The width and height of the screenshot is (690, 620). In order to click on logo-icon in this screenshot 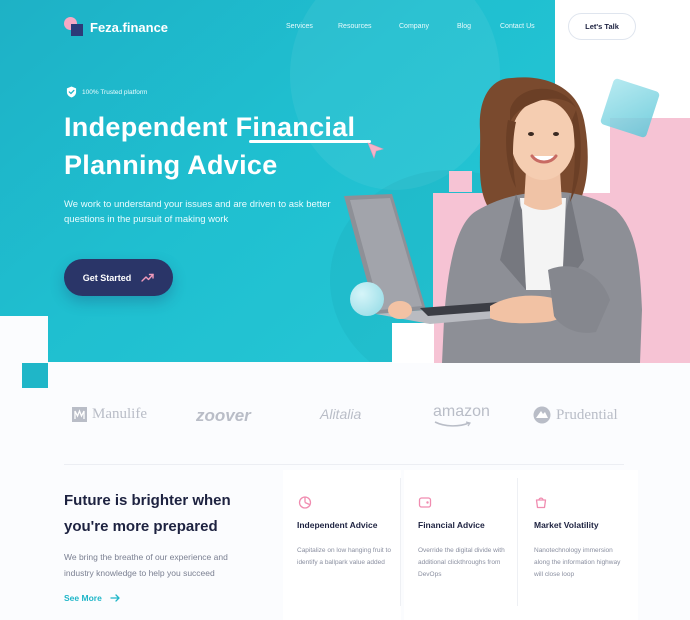, I will do `click(74, 27)`.